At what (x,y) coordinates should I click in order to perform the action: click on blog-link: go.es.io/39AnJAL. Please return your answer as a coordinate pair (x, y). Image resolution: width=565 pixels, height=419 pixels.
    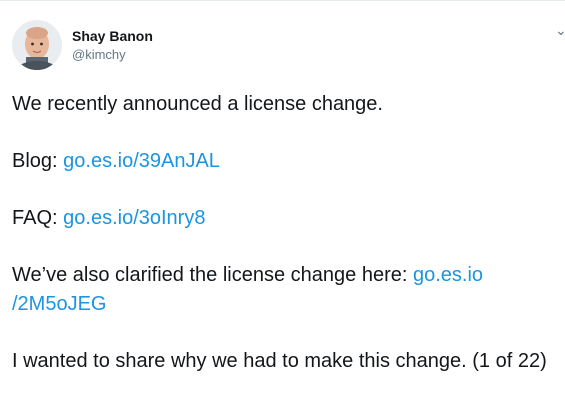
    Looking at the image, I should click on (141, 161).